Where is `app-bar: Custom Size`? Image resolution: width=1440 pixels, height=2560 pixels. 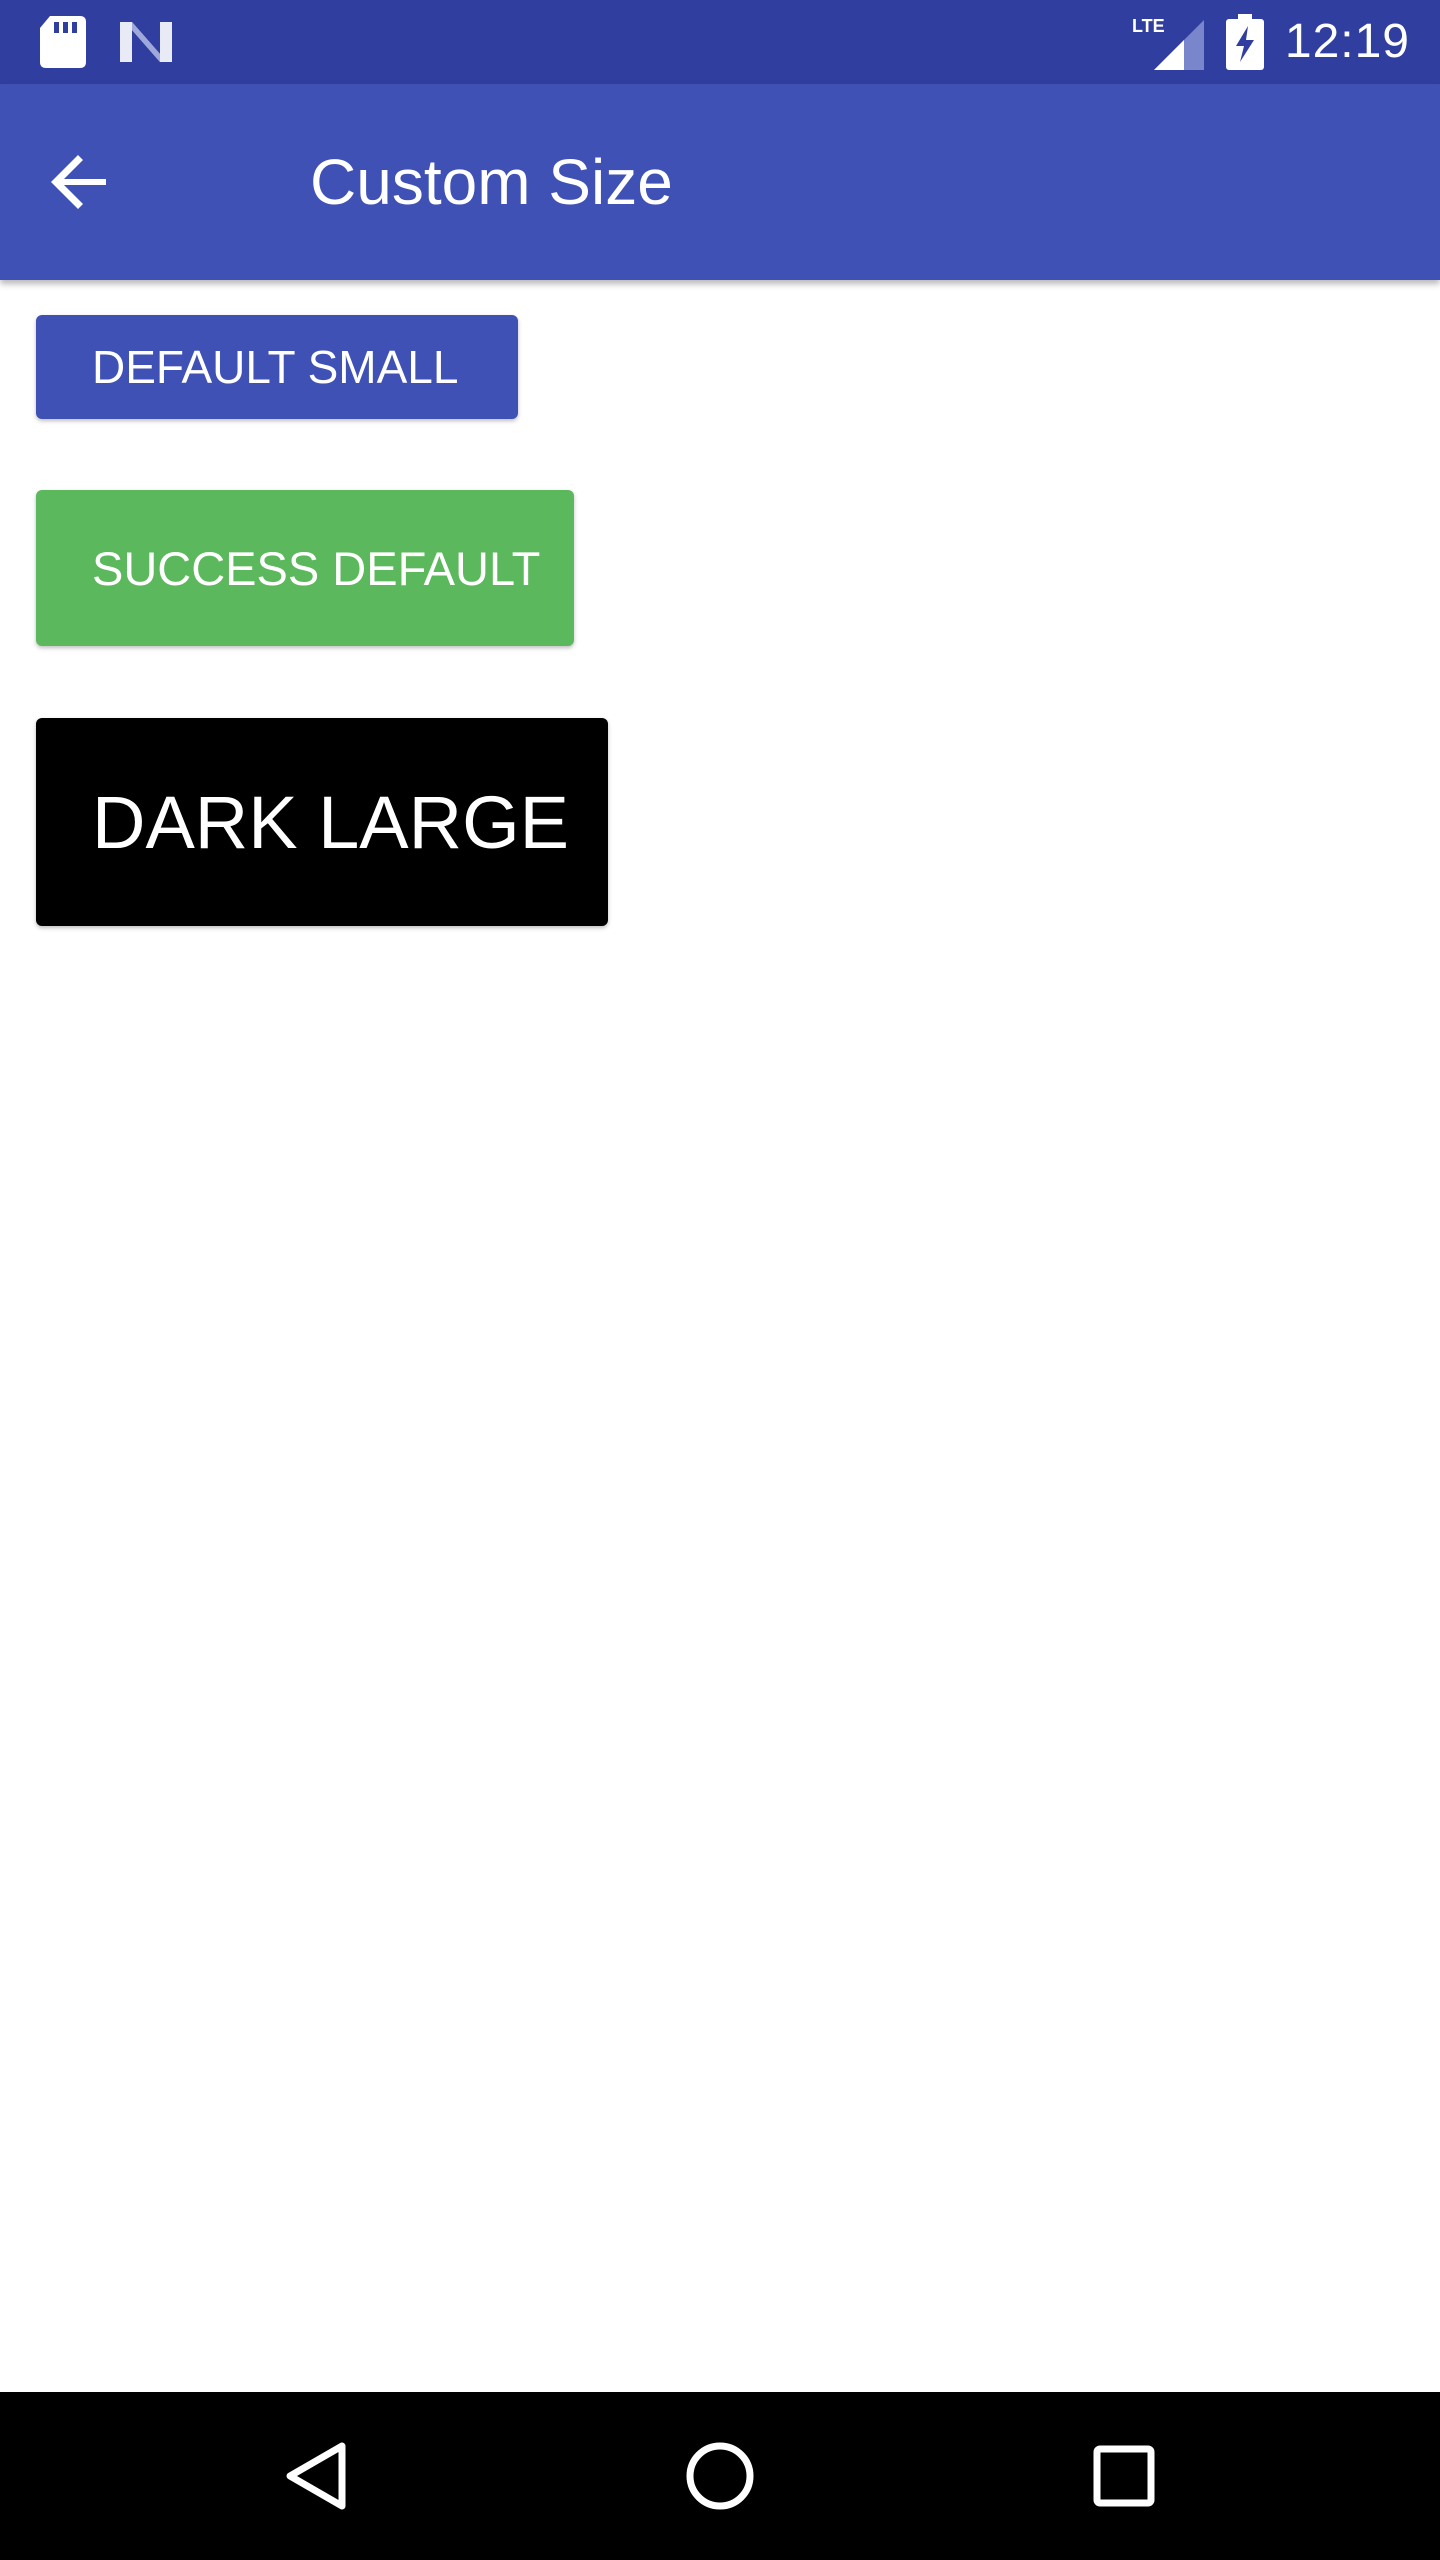
app-bar: Custom Size is located at coordinates (720, 182).